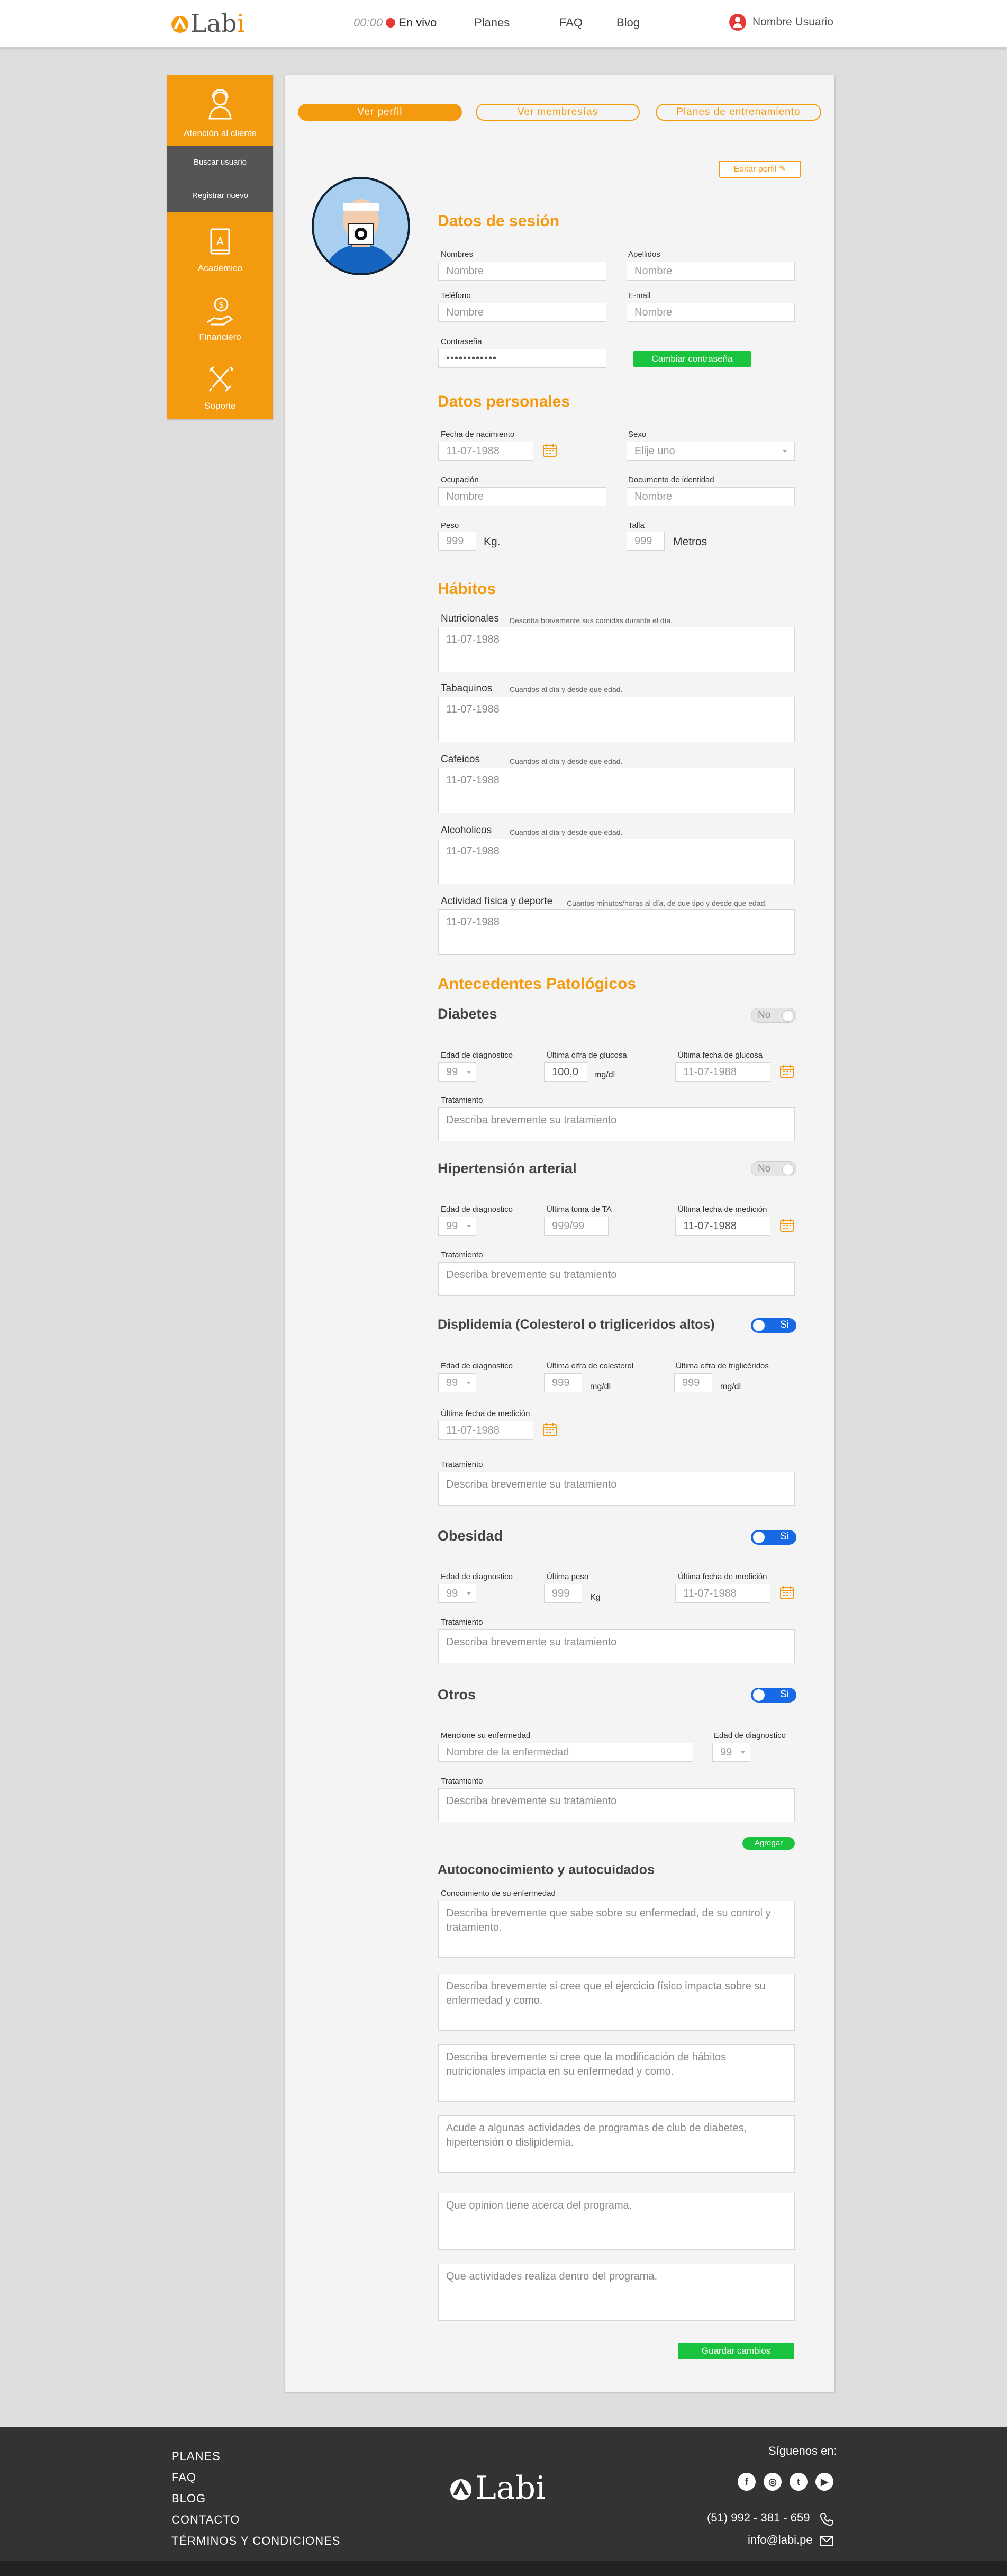 This screenshot has width=1007, height=2576. I want to click on add-button: Agregar, so click(768, 1843).